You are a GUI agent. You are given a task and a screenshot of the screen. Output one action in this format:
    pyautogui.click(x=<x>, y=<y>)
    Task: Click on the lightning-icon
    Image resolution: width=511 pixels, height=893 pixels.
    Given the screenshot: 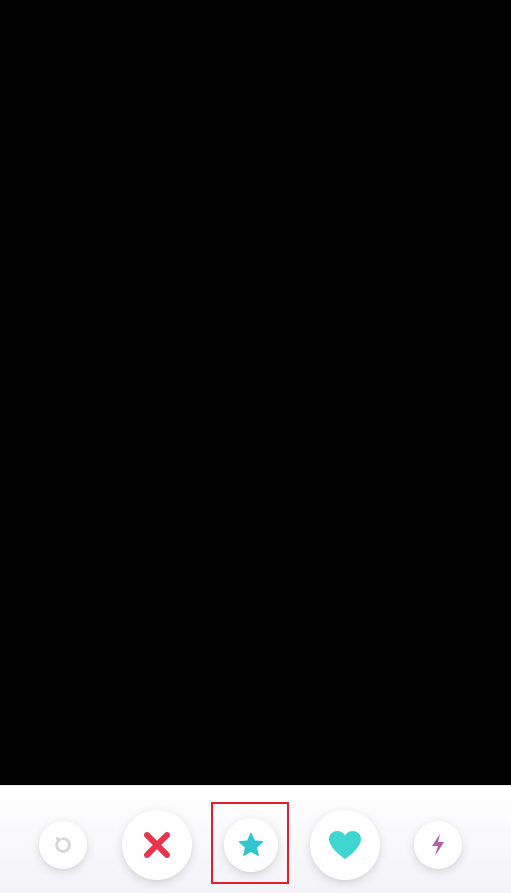 What is the action you would take?
    pyautogui.click(x=438, y=845)
    